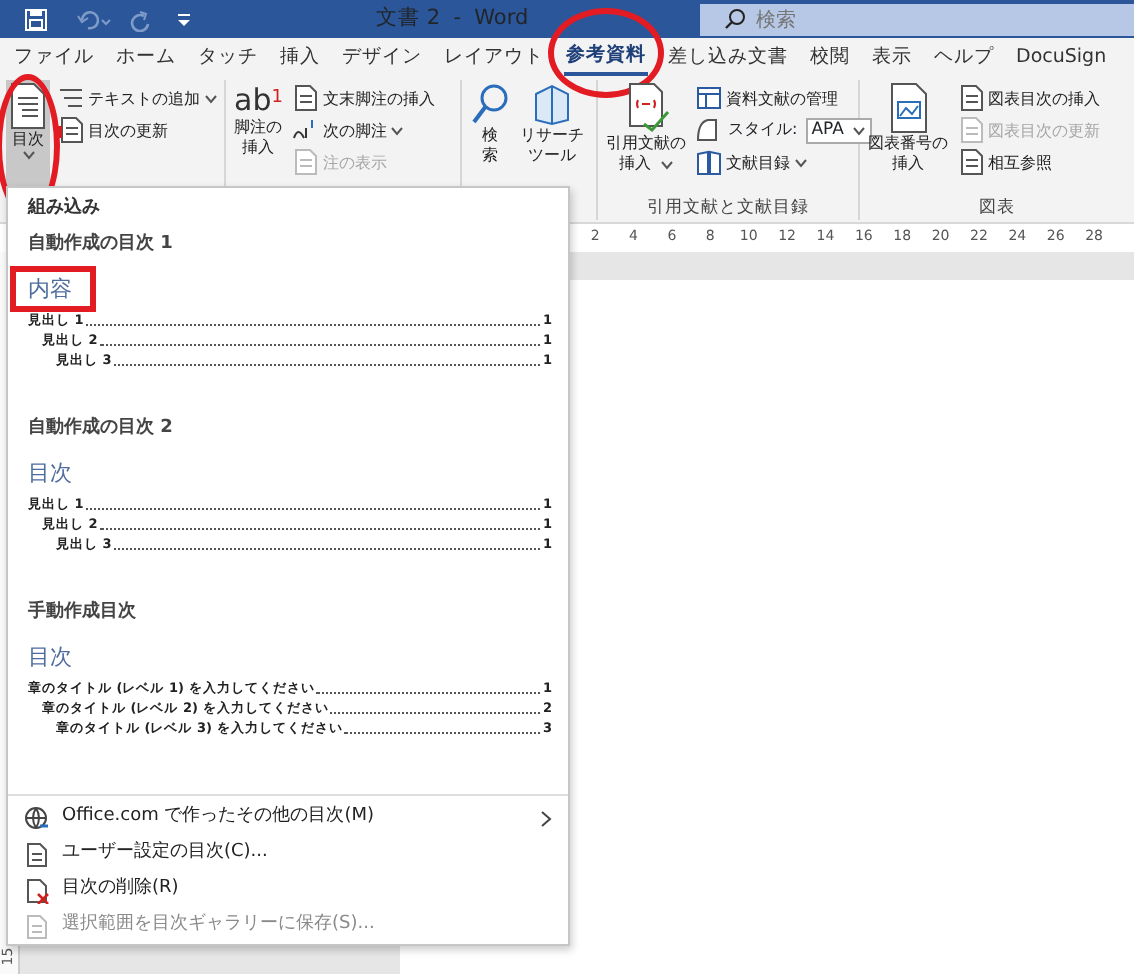  What do you see at coordinates (1029, 98) in the screenshot?
I see `ribbon-button: 図表目次の挿入` at bounding box center [1029, 98].